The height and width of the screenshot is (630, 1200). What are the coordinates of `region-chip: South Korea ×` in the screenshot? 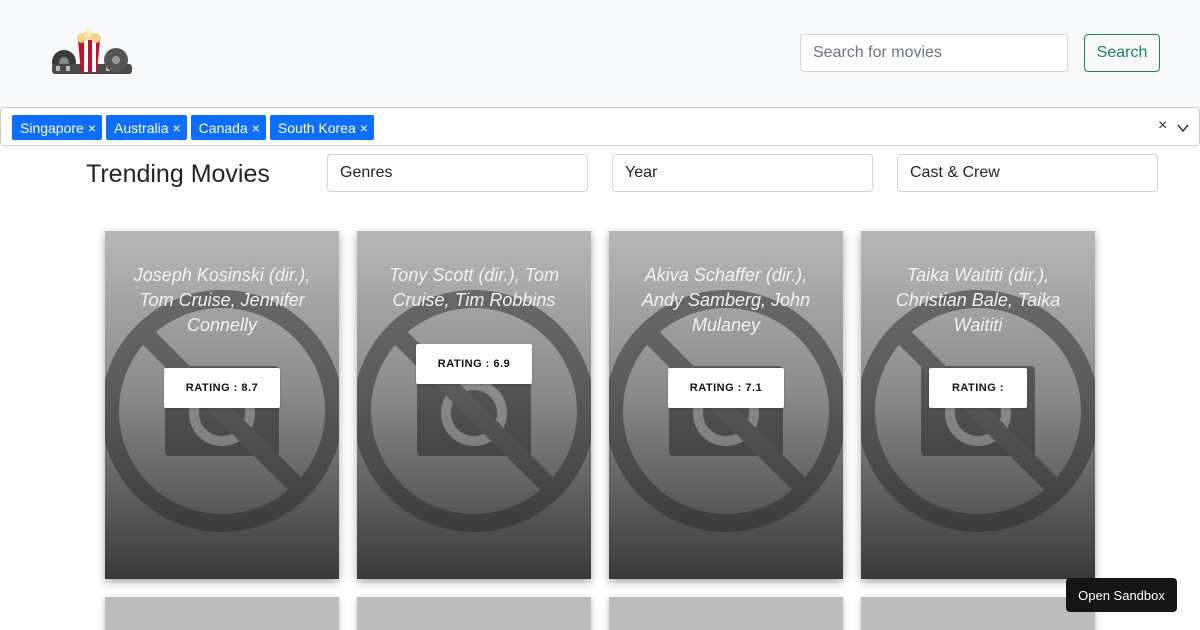 It's located at (321, 127).